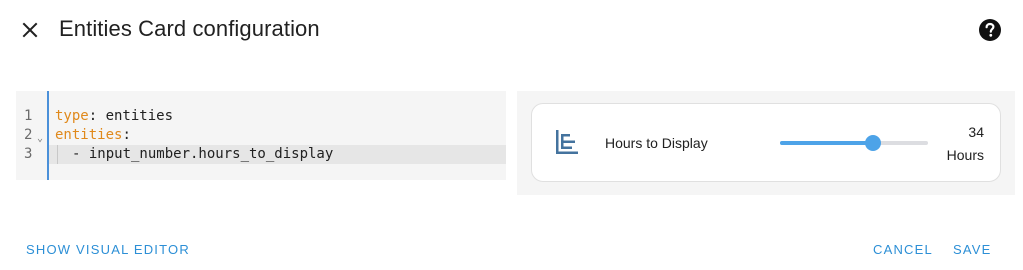  I want to click on code-line: entities:, so click(93, 135).